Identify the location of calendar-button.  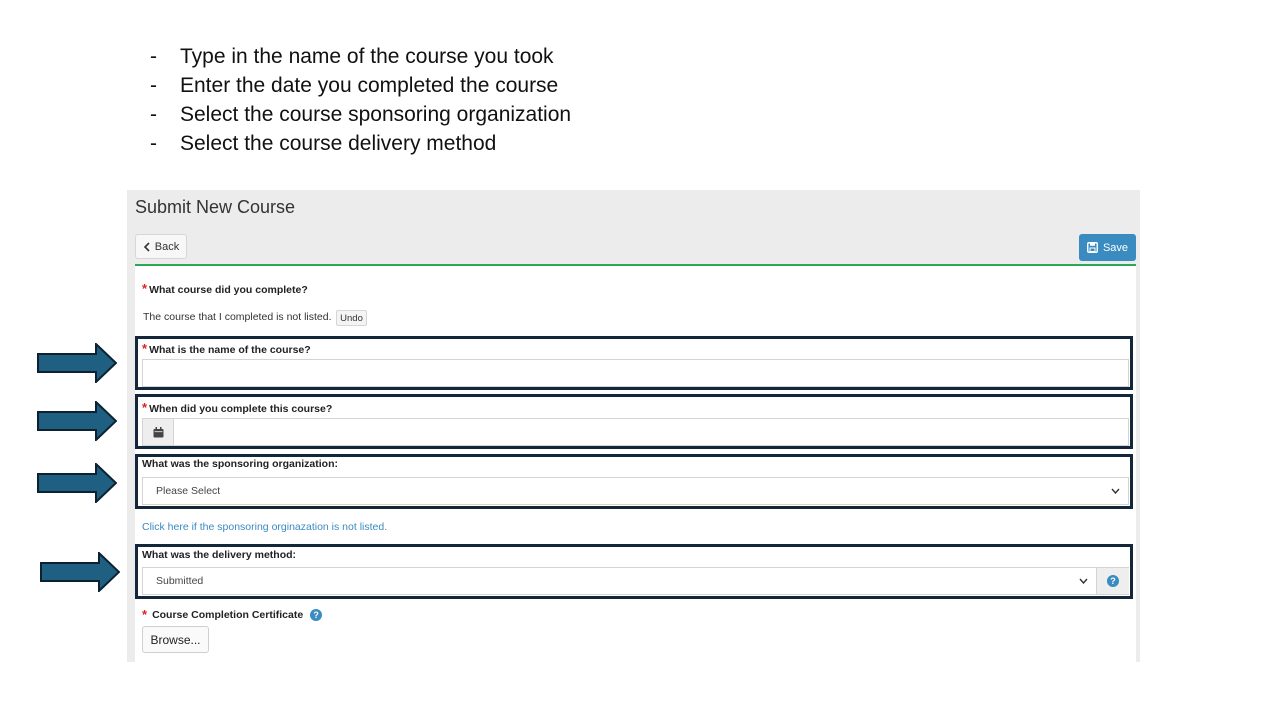
(158, 432).